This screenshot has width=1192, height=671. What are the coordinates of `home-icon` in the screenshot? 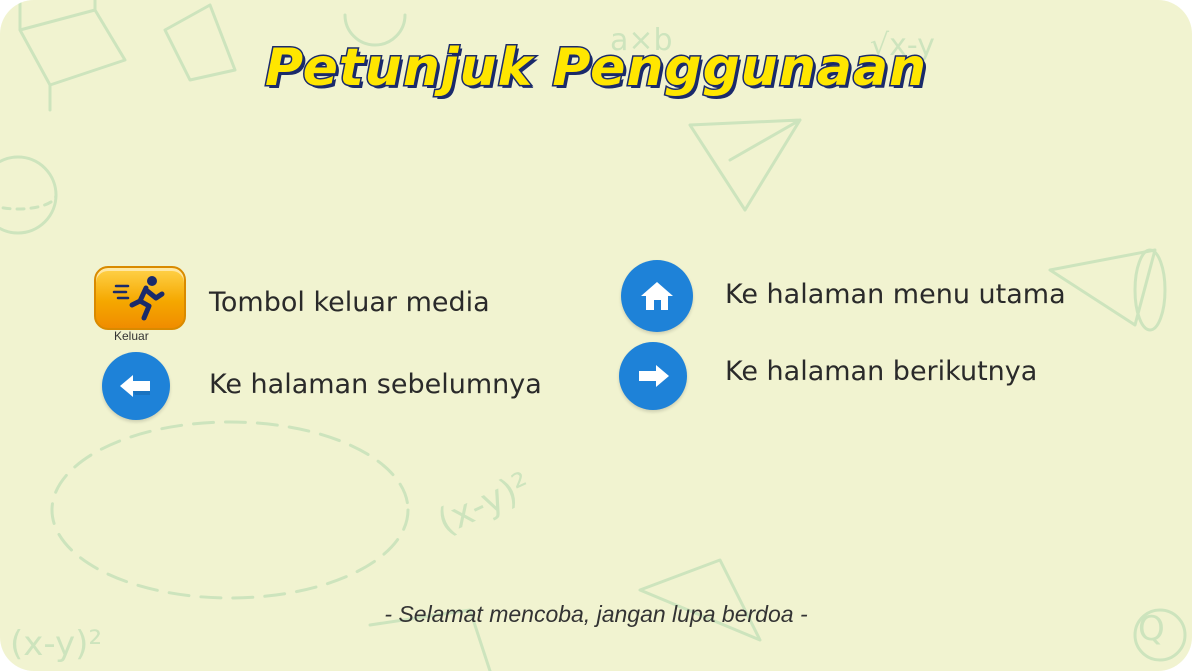 It's located at (657, 296).